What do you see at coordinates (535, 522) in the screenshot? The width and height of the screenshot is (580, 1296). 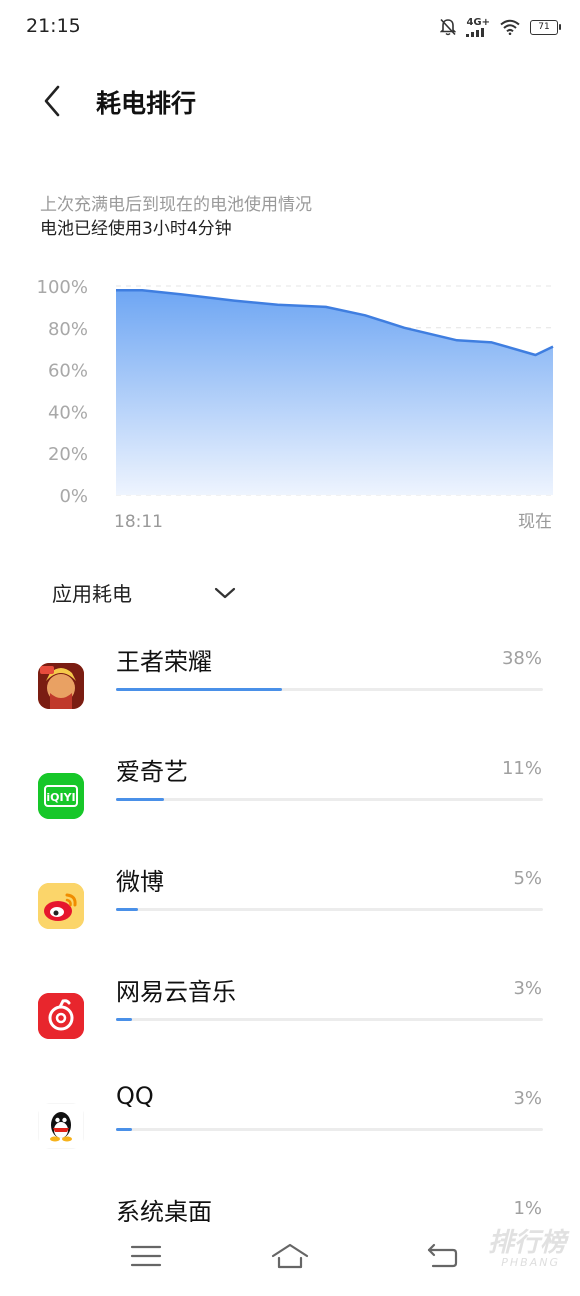 I see `x-tick-end: 现在` at bounding box center [535, 522].